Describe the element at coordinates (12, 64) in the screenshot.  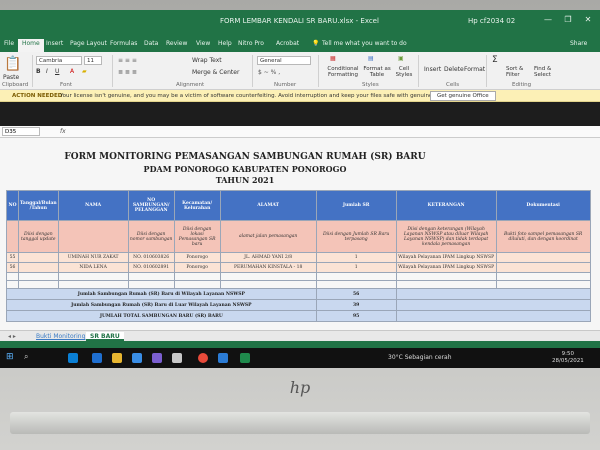
I see `paste-icon: 📋` at that location.